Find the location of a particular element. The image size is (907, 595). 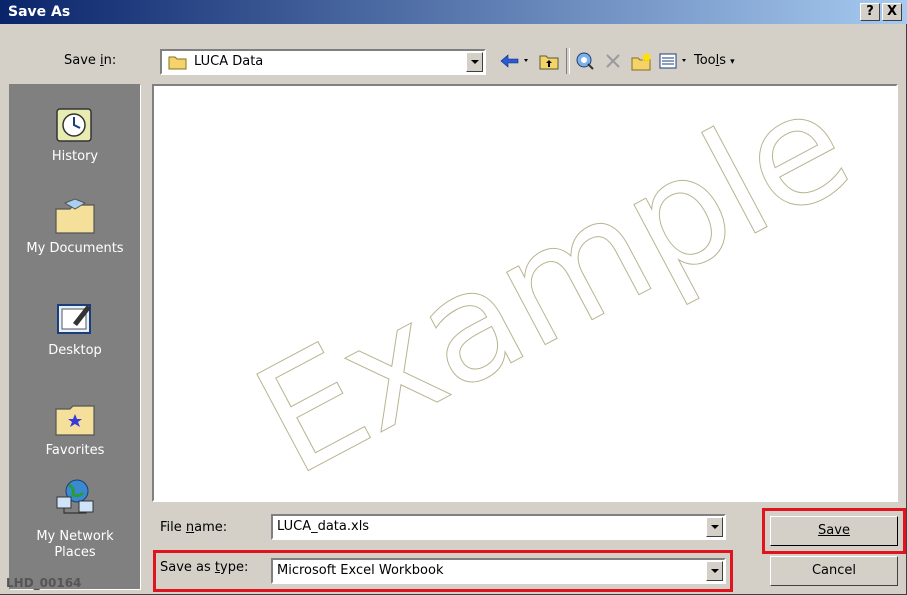

place-label: Desktop is located at coordinates (75, 350).